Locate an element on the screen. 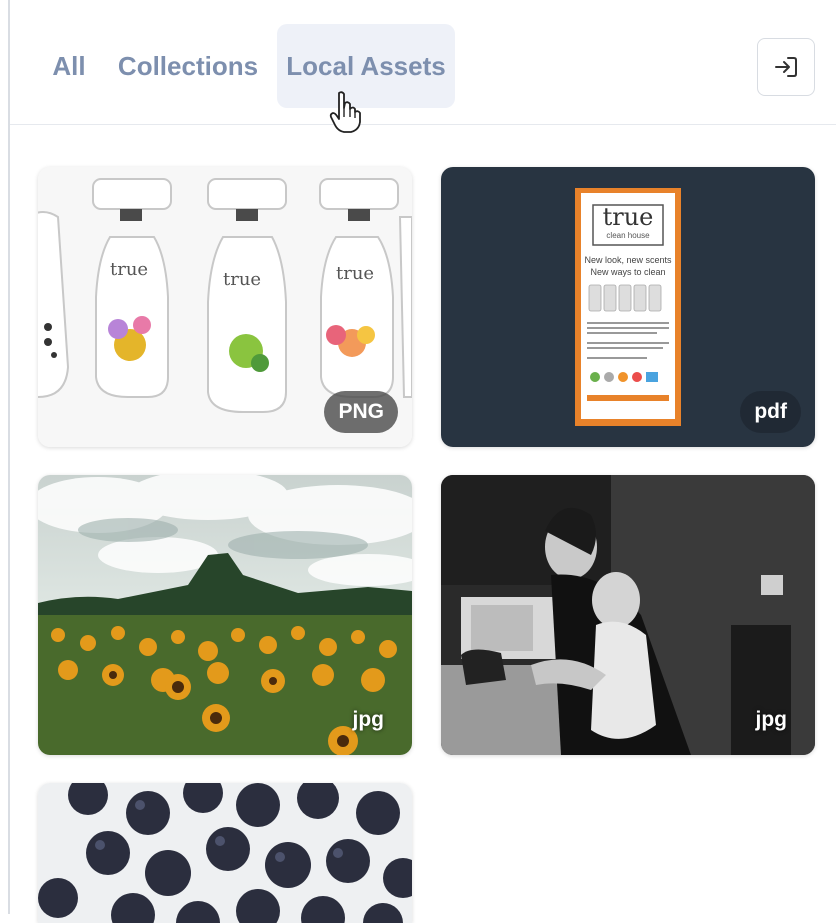  blueberries-thumbnail is located at coordinates (225, 853).